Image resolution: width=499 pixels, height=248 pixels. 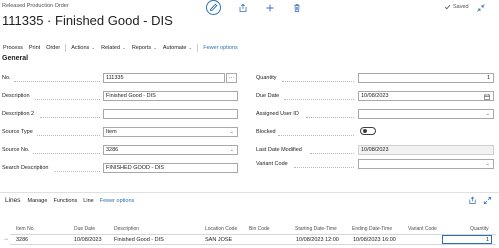 I want to click on manage-menu: Manage, so click(x=38, y=201).